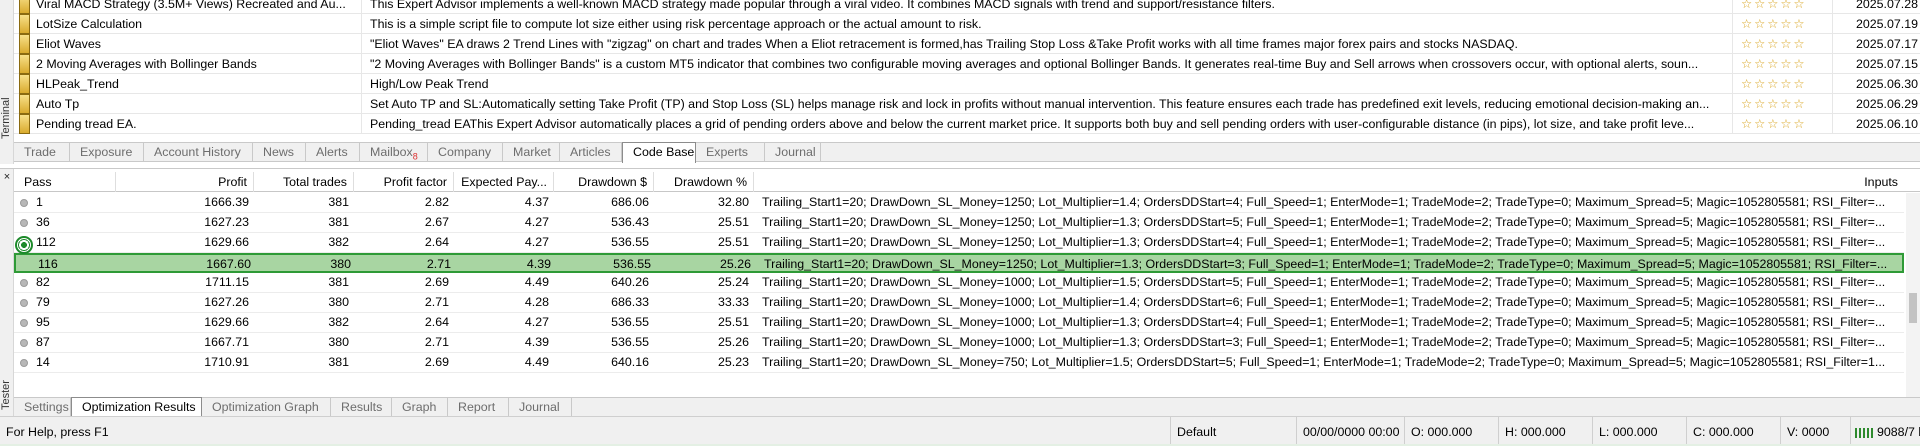 Image resolution: width=1920 pixels, height=446 pixels. Describe the element at coordinates (42, 152) in the screenshot. I see `tab-trade: Trade` at that location.